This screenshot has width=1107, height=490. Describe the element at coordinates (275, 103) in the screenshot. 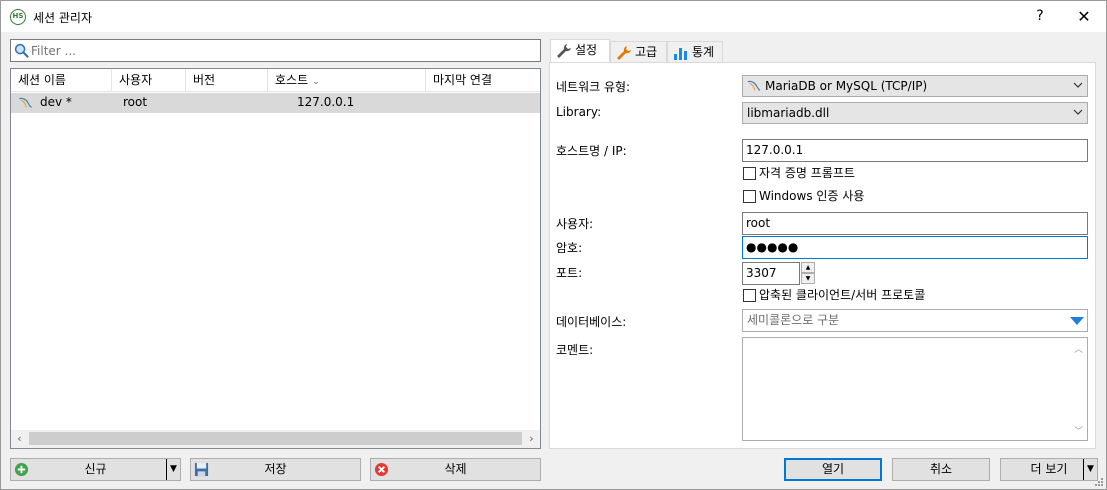

I see `table-row: dev * root 127.0.0.1` at that location.